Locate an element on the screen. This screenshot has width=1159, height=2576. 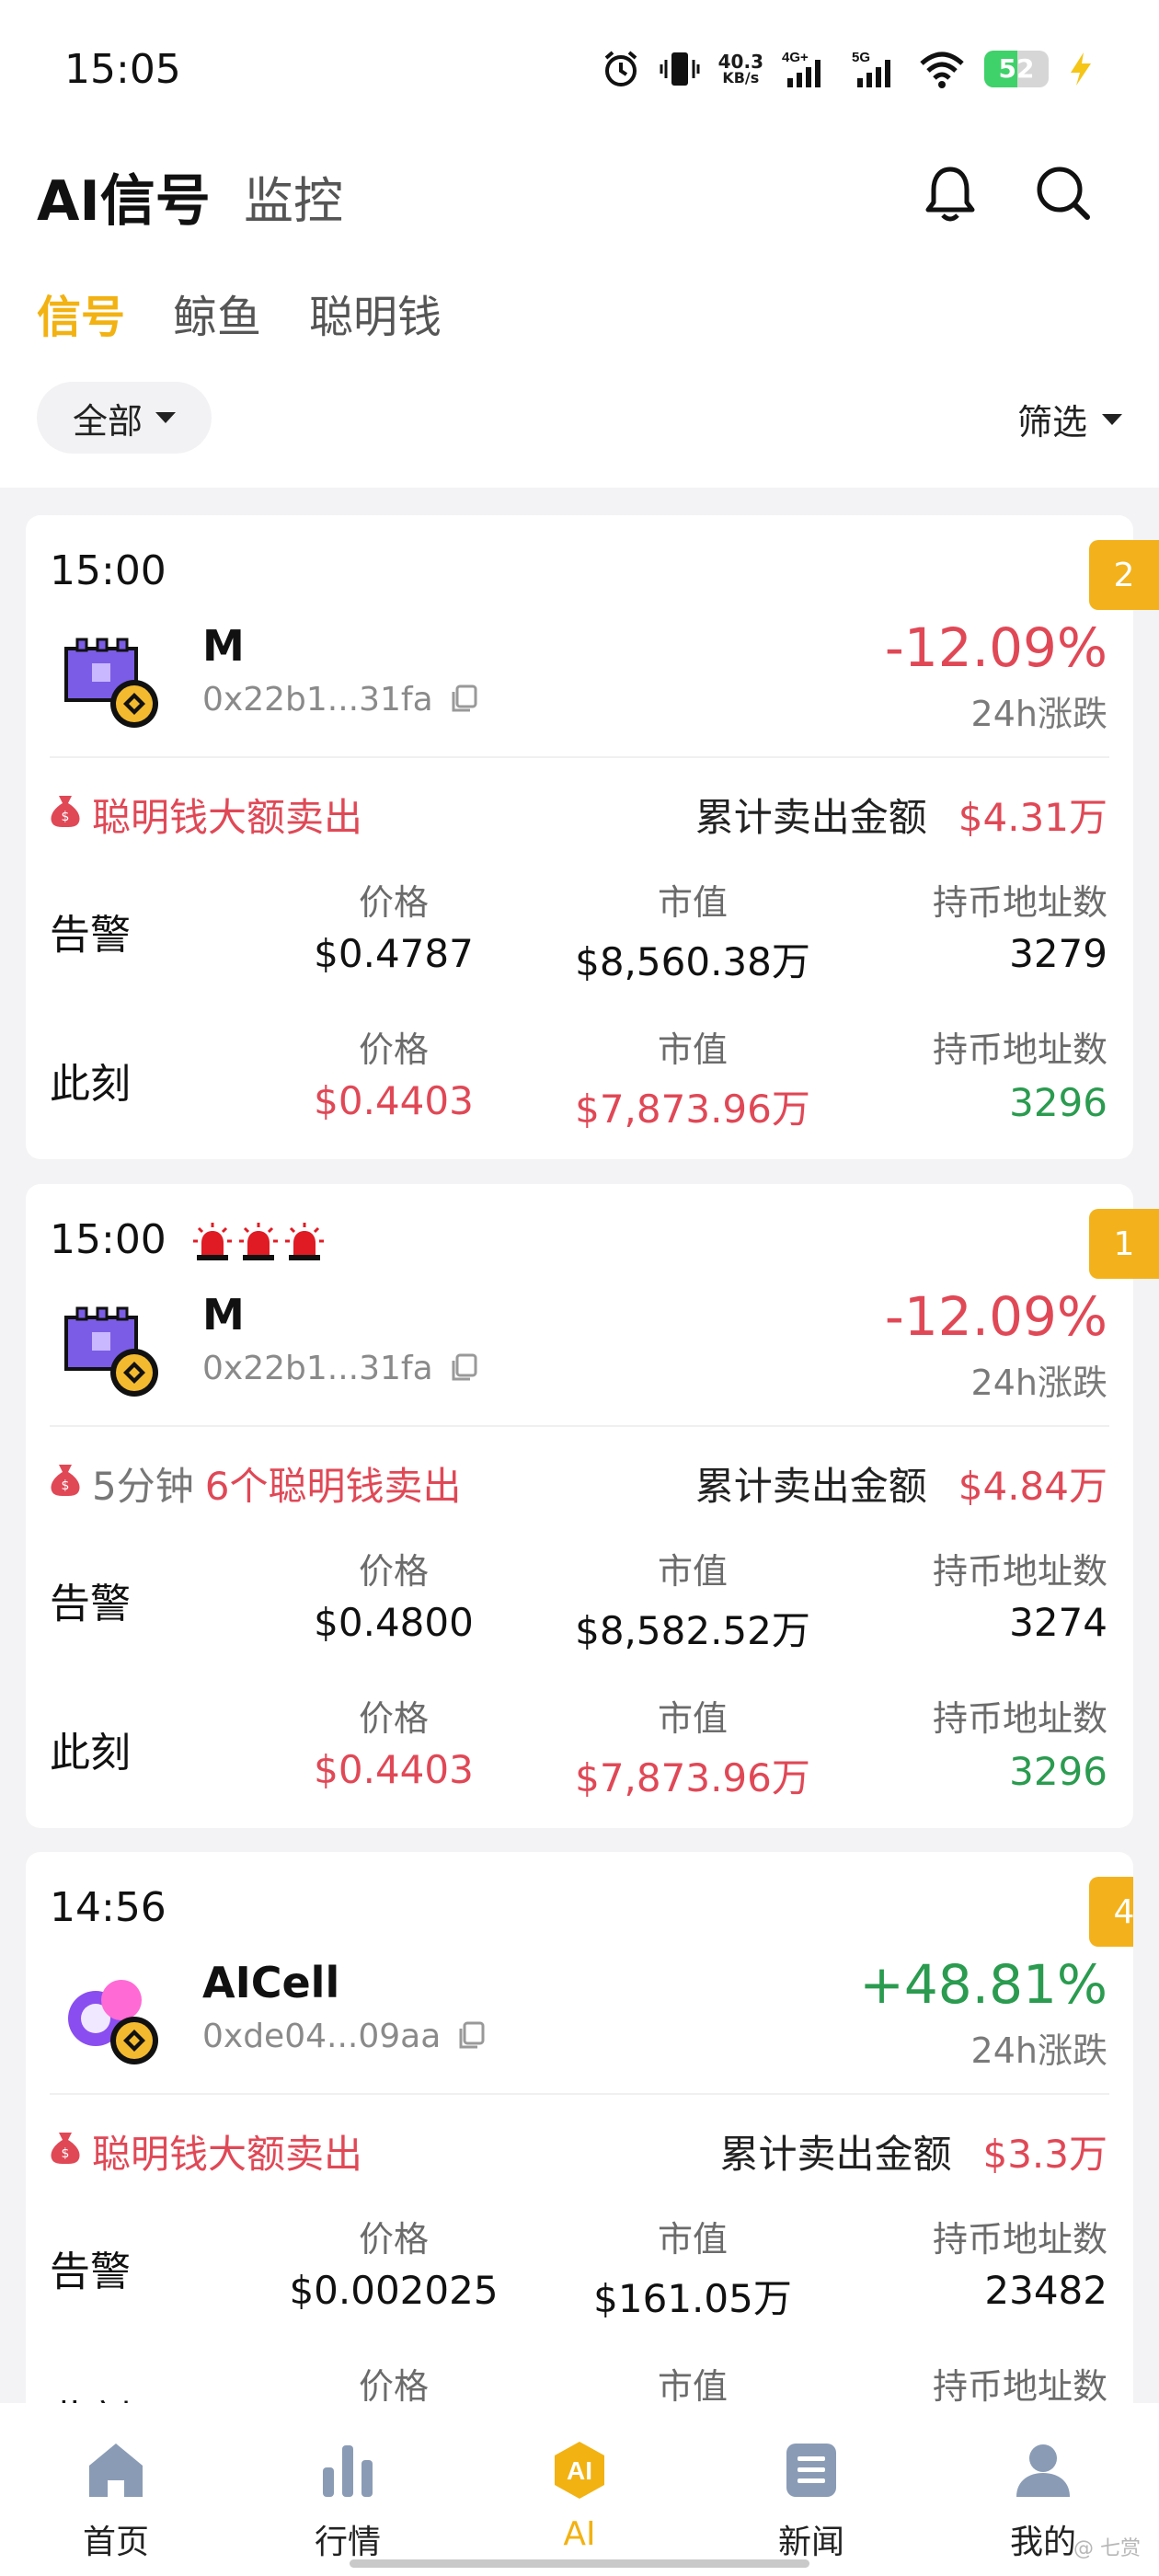
alert-holders: 3274 is located at coordinates (1058, 1622).